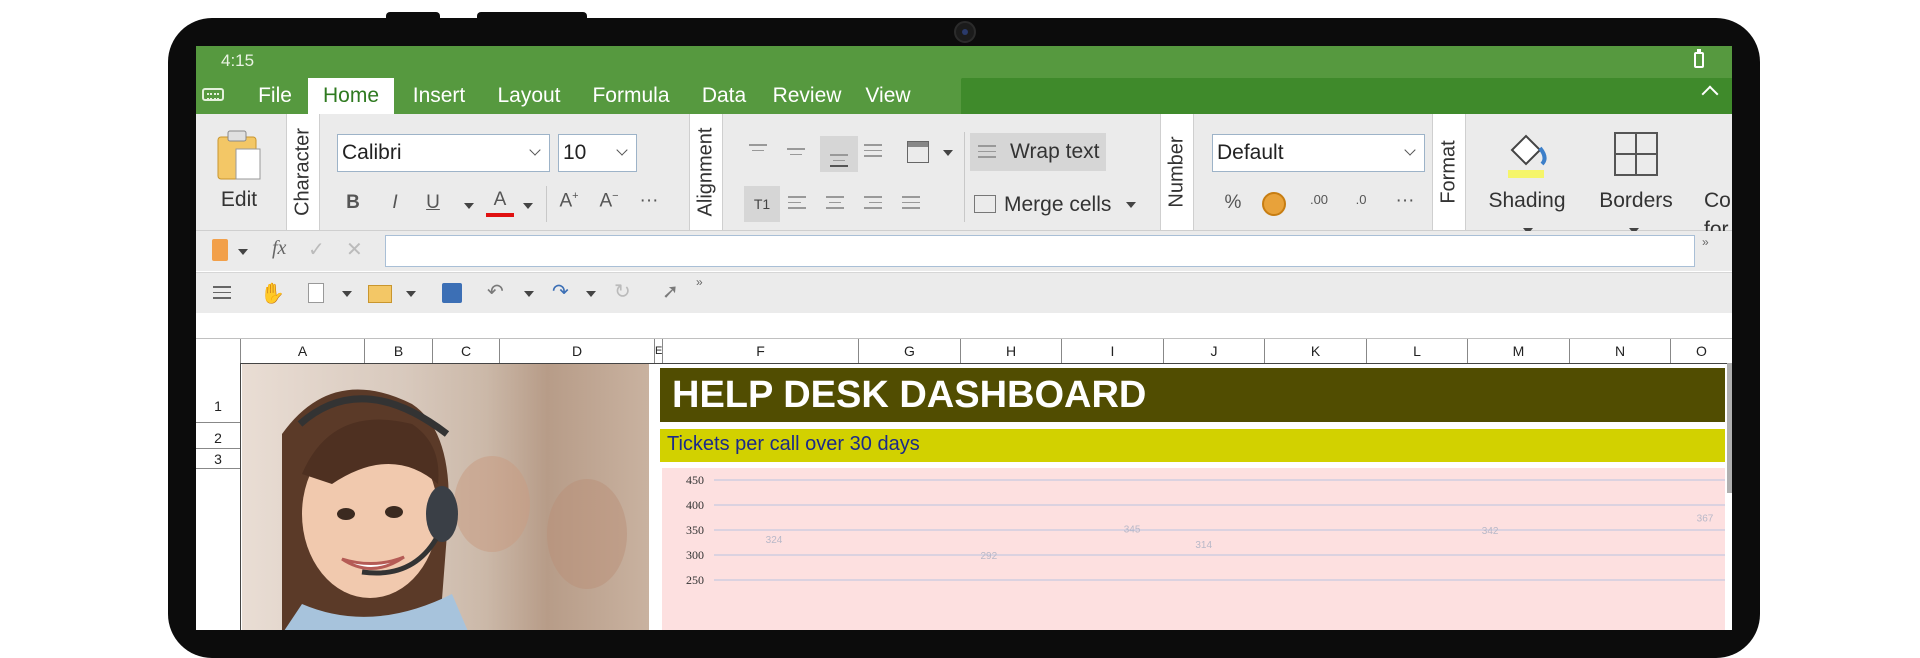  Describe the element at coordinates (411, 294) in the screenshot. I see `open-folder-dropdown-icon` at that location.